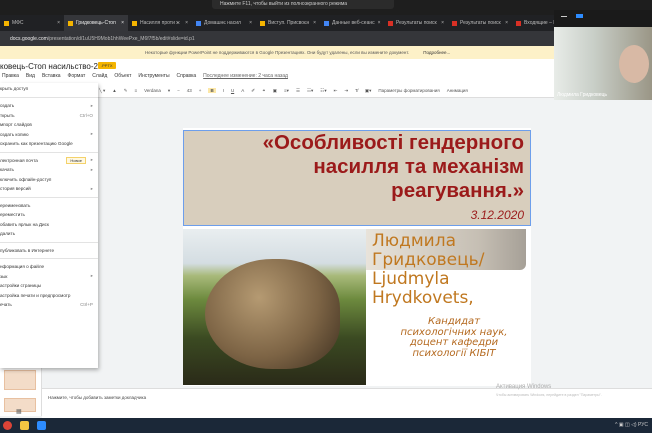 The image size is (652, 433). I want to click on menu-item: Справка, so click(187, 76).